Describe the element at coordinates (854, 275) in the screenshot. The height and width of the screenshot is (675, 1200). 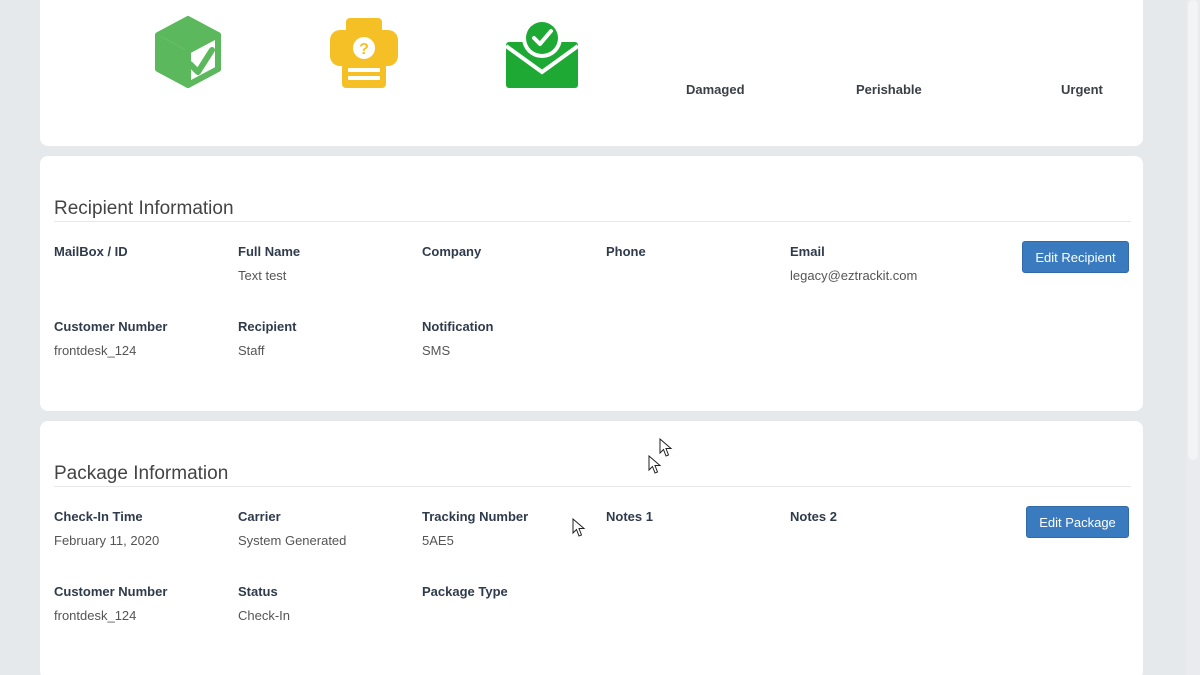
I see `email-value: legacy@eztrackit.com` at that location.